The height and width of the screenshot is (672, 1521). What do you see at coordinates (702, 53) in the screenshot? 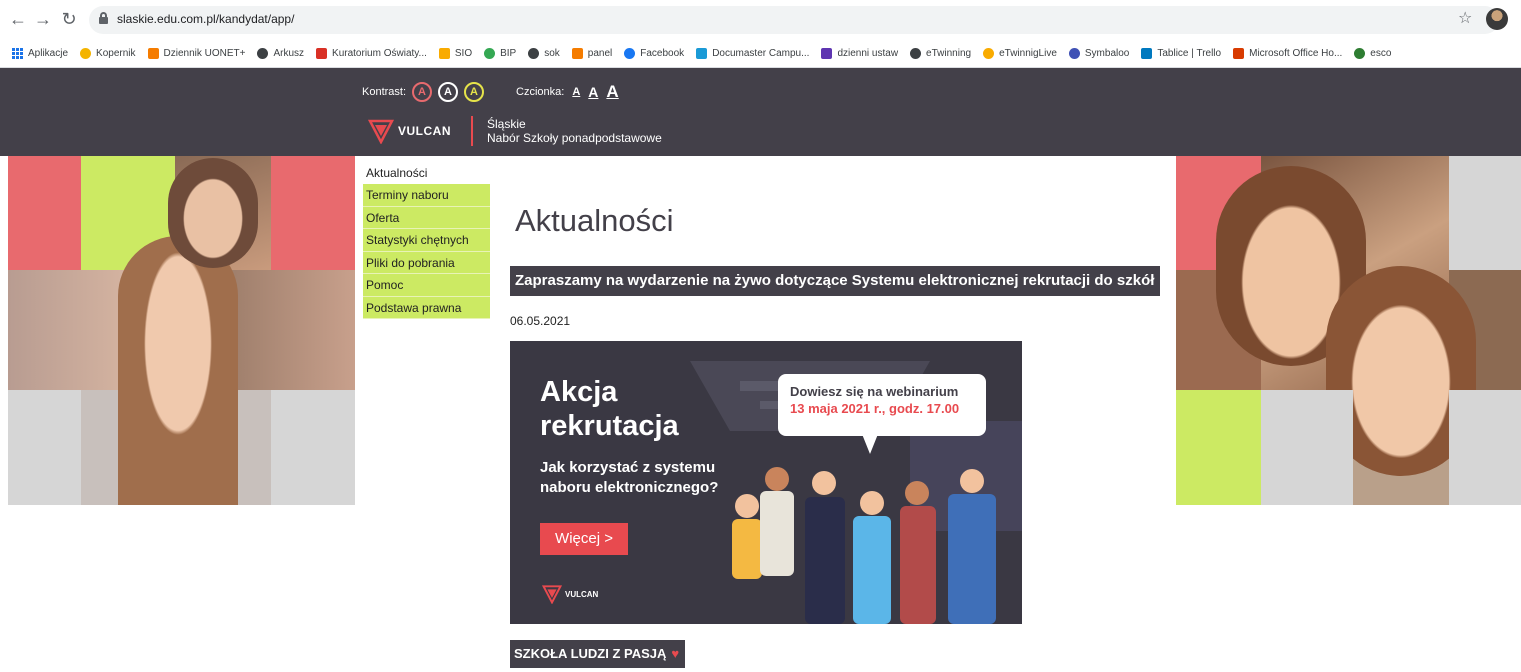
I see `documaster-icon` at bounding box center [702, 53].